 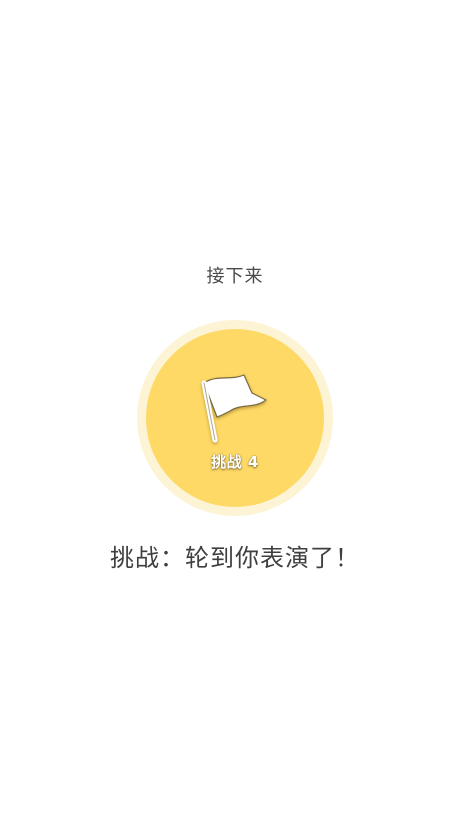 I want to click on challenge-number-label: 挑战 4, so click(x=235, y=462).